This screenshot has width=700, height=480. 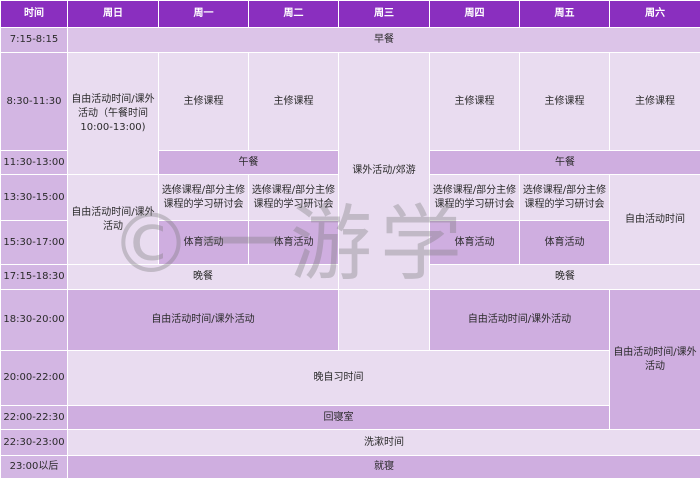 I want to click on time-cell: 8:30-11:30, so click(x=34, y=101).